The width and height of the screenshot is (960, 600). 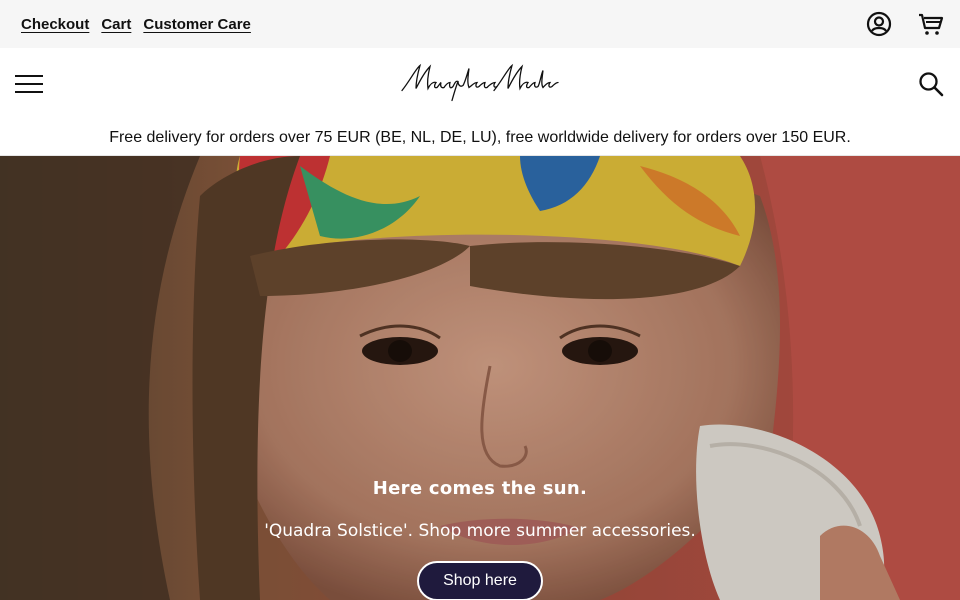 I want to click on hero-title: Here comes the sun., so click(x=480, y=488).